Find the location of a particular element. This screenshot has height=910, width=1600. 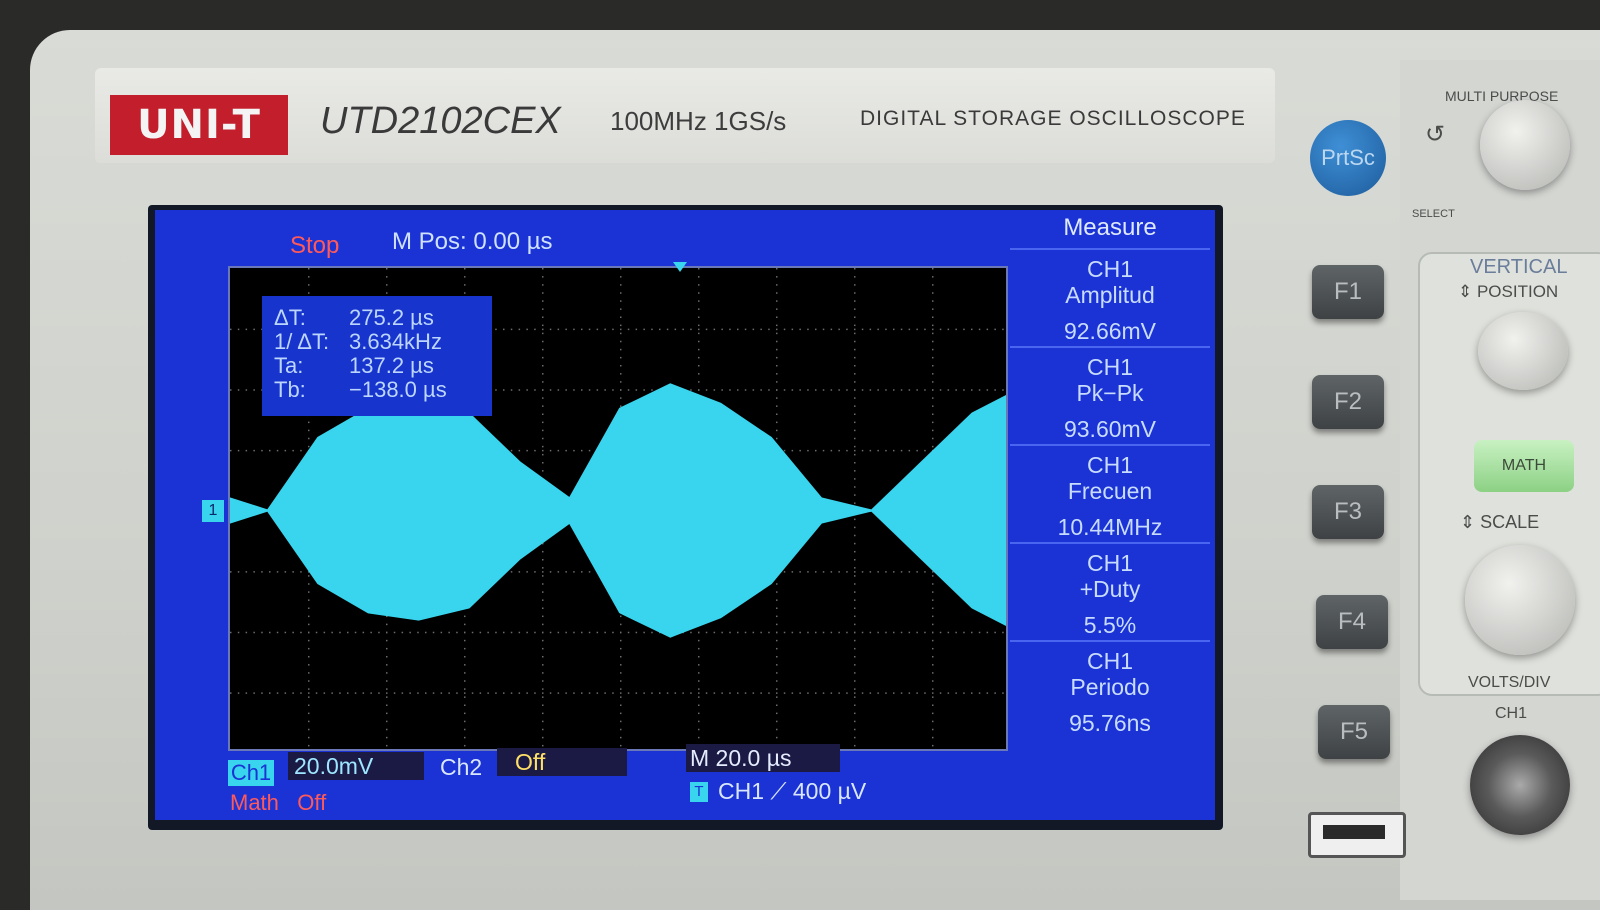

volts-div-knob is located at coordinates (1520, 600).